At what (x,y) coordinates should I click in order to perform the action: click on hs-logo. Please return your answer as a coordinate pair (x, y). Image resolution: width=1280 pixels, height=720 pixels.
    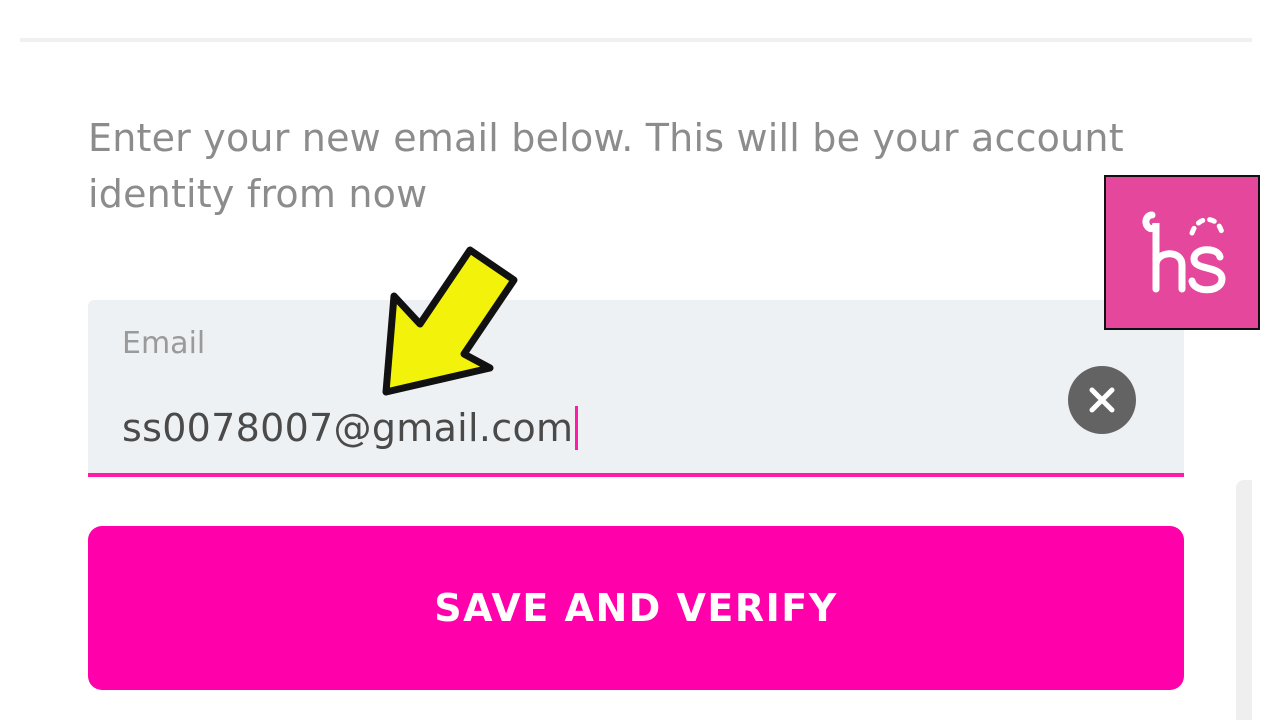
    Looking at the image, I should click on (1182, 252).